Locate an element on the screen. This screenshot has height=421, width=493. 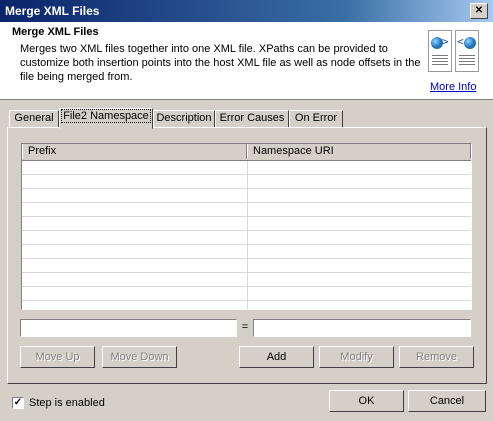
modify-button: Modify is located at coordinates (356, 357).